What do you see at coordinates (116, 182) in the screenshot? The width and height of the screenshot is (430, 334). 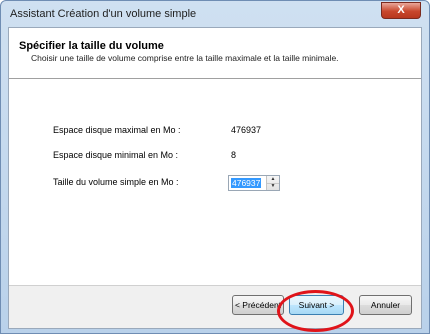 I see `volume-size-label: Taille du volume simple en Mo :` at bounding box center [116, 182].